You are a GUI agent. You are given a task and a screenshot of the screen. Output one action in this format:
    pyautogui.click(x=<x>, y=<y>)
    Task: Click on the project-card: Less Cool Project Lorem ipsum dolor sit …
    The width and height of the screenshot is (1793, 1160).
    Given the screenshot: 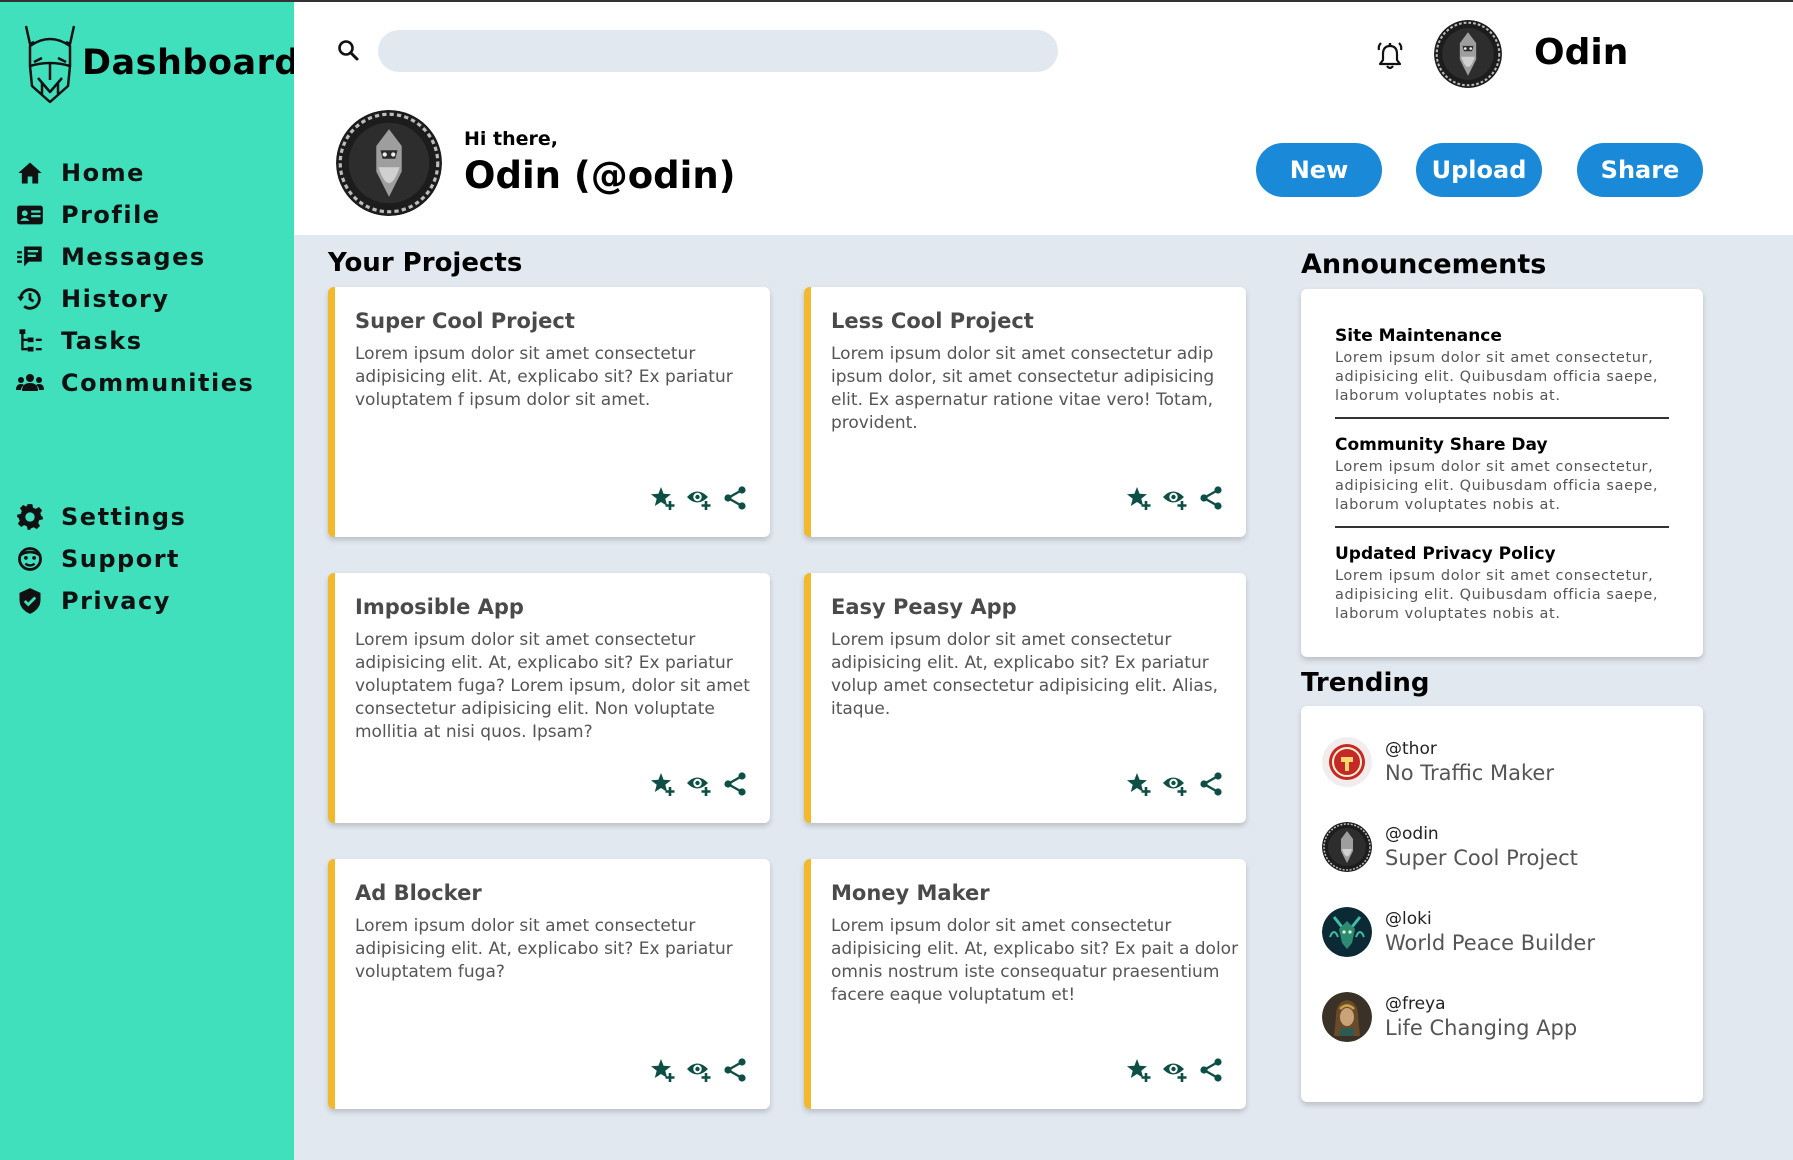 What is the action you would take?
    pyautogui.click(x=1025, y=412)
    